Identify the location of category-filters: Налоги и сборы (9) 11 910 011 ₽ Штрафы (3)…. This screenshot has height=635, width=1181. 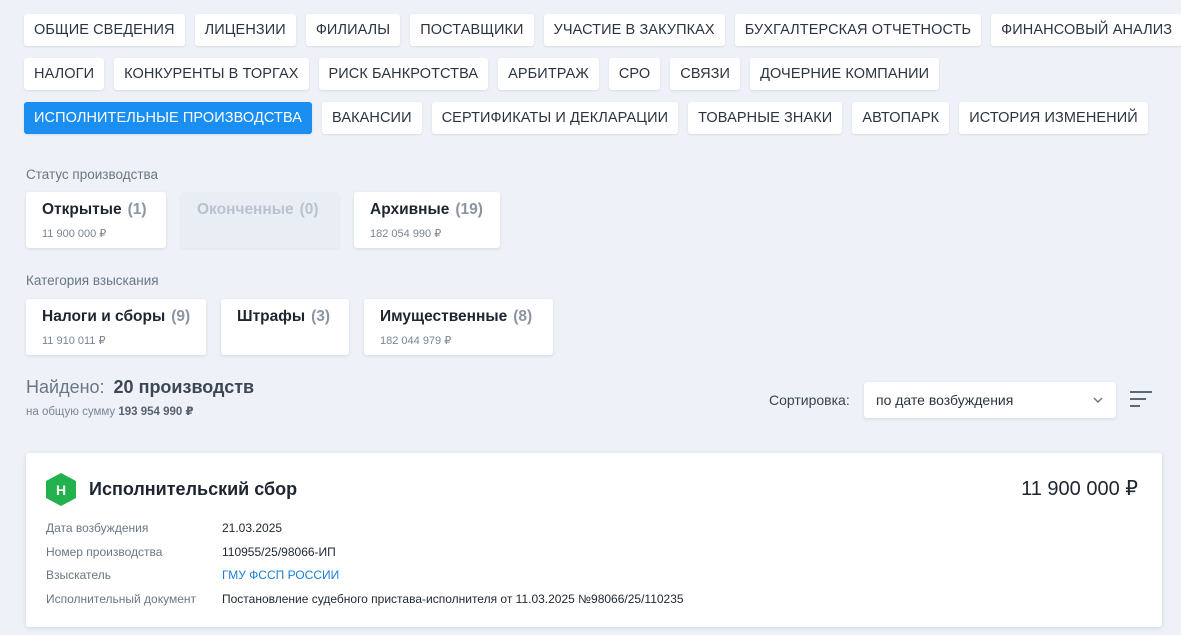
(289, 327).